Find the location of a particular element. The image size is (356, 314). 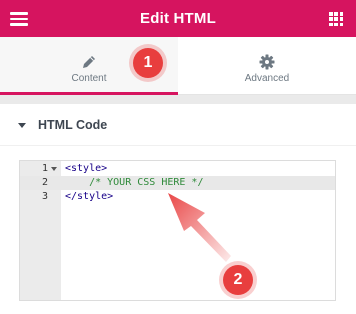

grid-apps-icon is located at coordinates (336, 19).